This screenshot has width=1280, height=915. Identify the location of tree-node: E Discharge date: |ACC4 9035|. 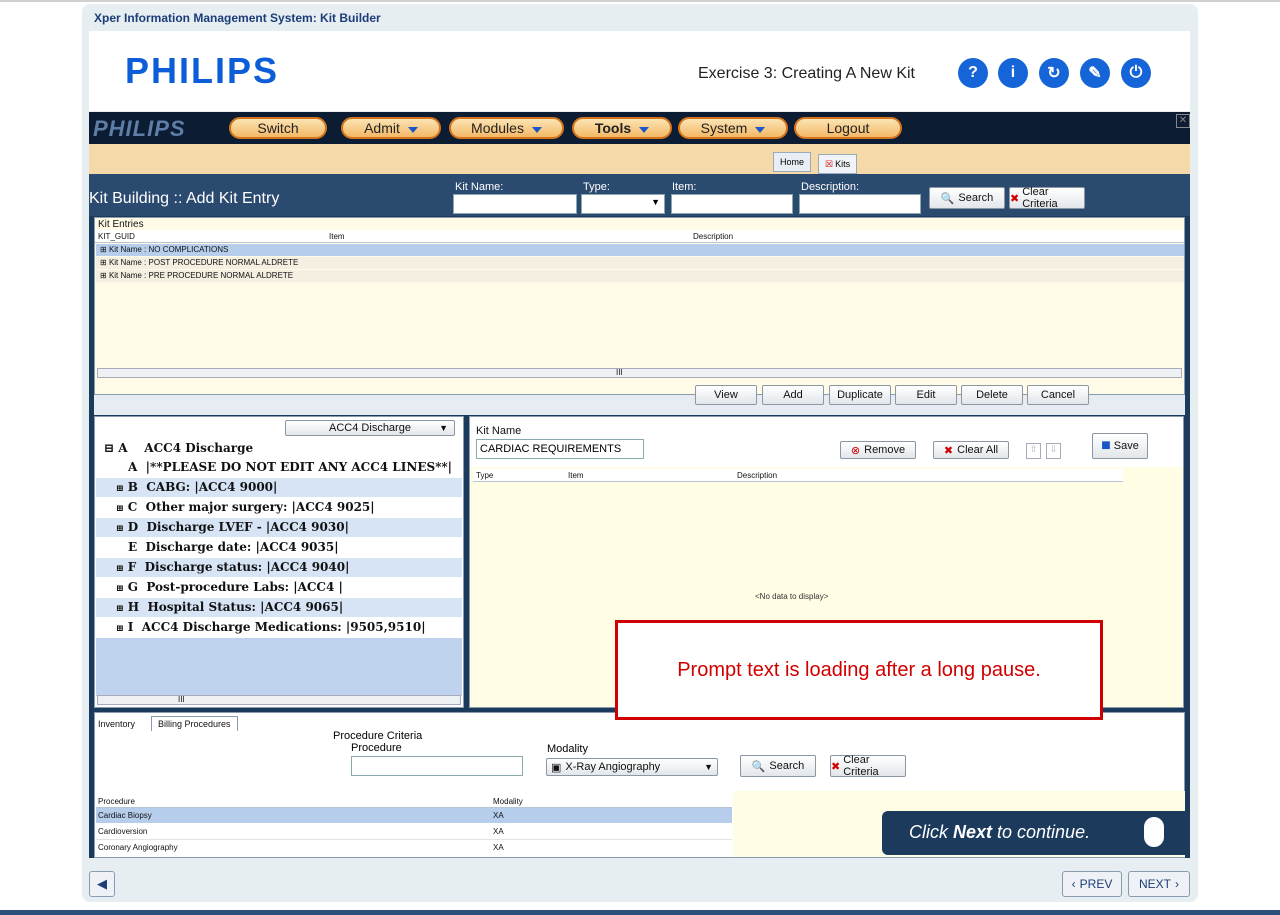
(279, 547).